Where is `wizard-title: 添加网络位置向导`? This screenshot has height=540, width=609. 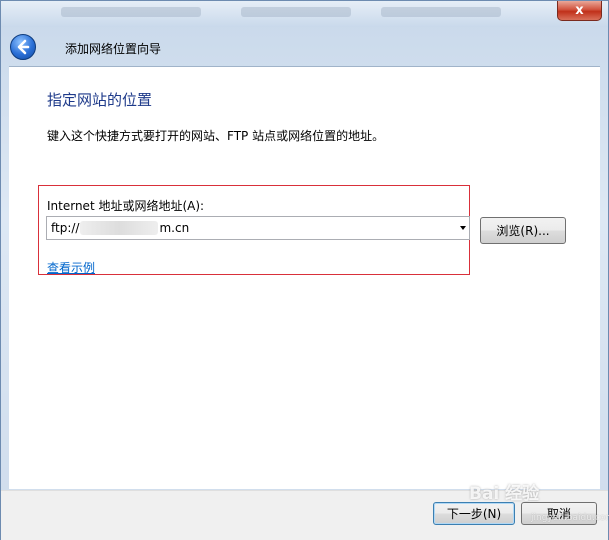 wizard-title: 添加网络位置向导 is located at coordinates (113, 49).